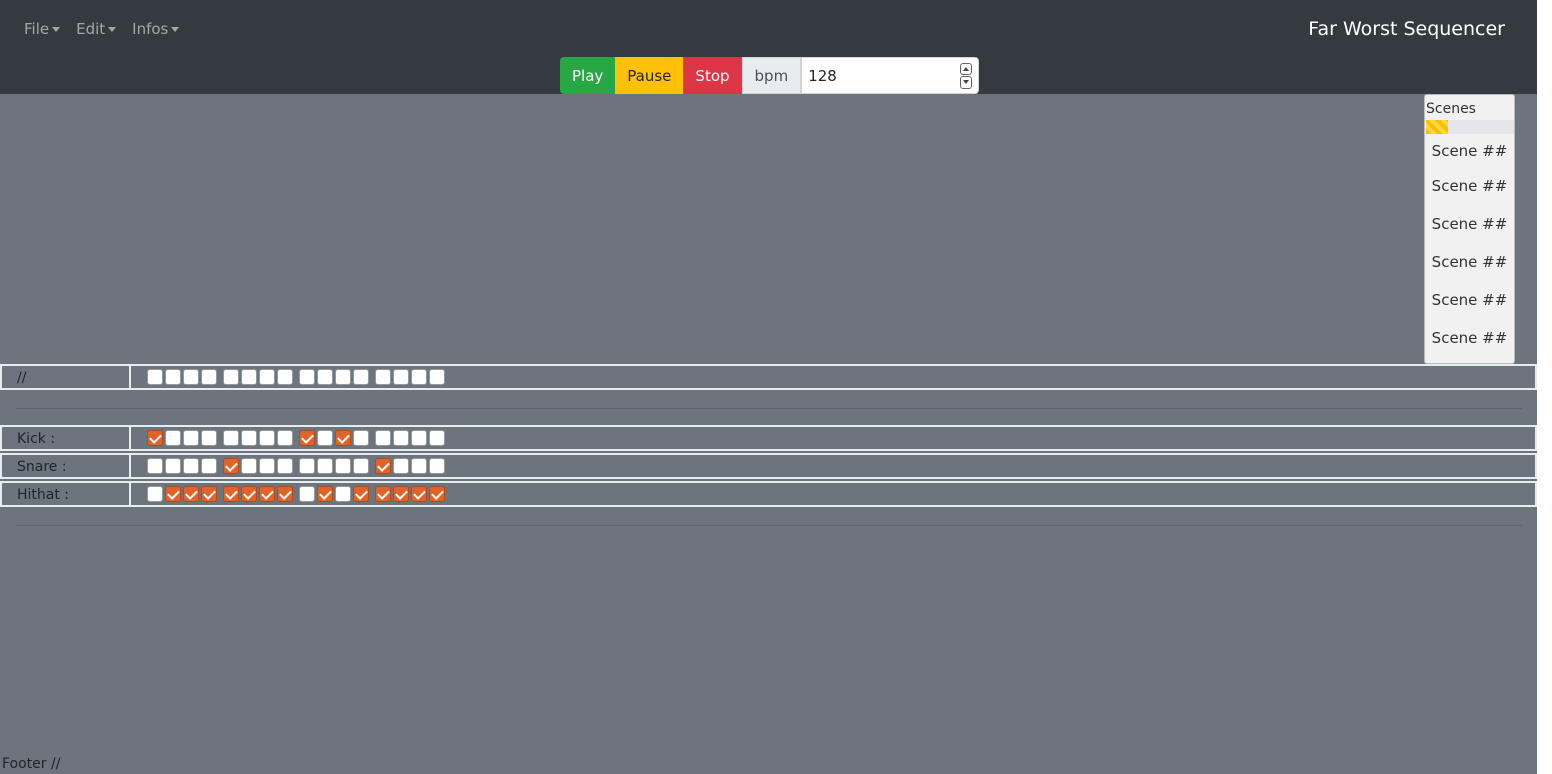  What do you see at coordinates (156, 29) in the screenshot?
I see `infos-menu: Infos` at bounding box center [156, 29].